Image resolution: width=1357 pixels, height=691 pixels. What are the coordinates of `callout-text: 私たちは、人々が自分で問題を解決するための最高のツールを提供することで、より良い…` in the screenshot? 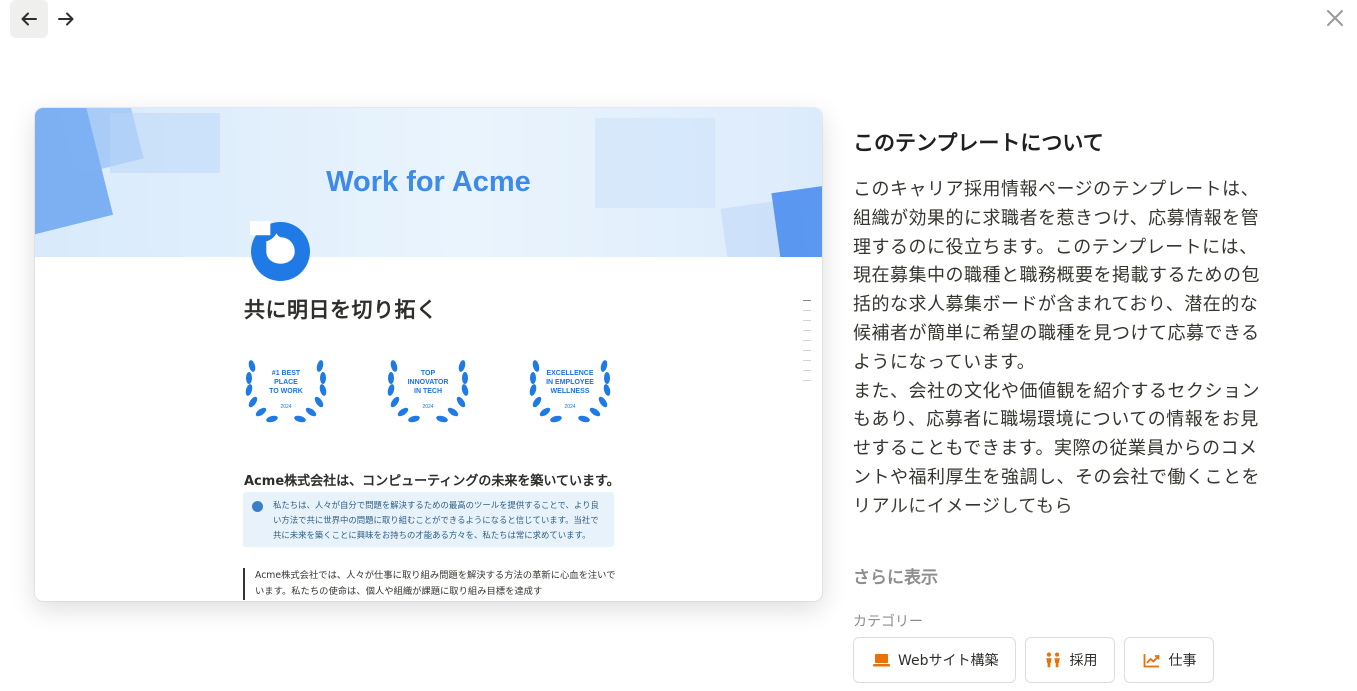 It's located at (436, 520).